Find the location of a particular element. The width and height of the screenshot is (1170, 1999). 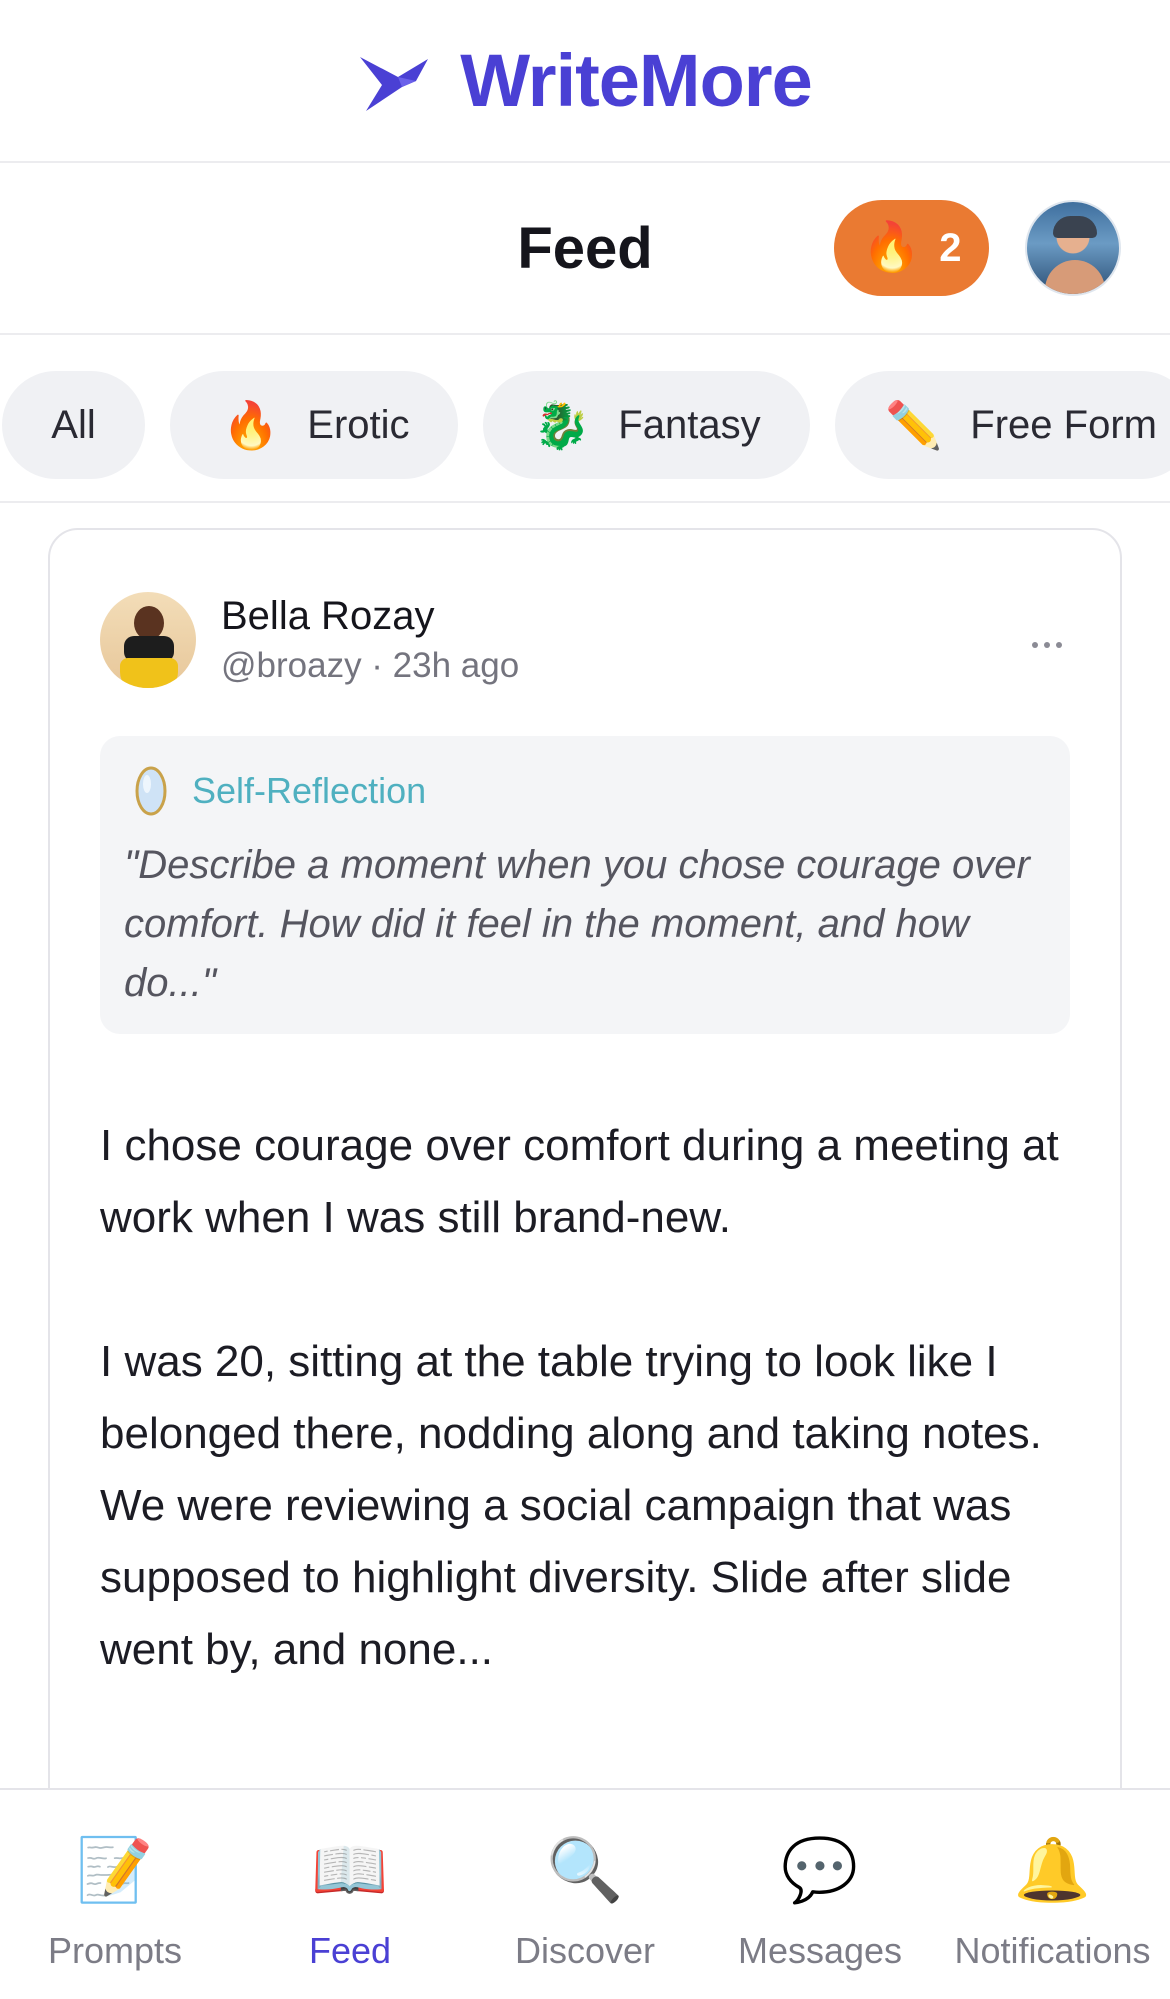

avatar-skirt is located at coordinates (149, 673).